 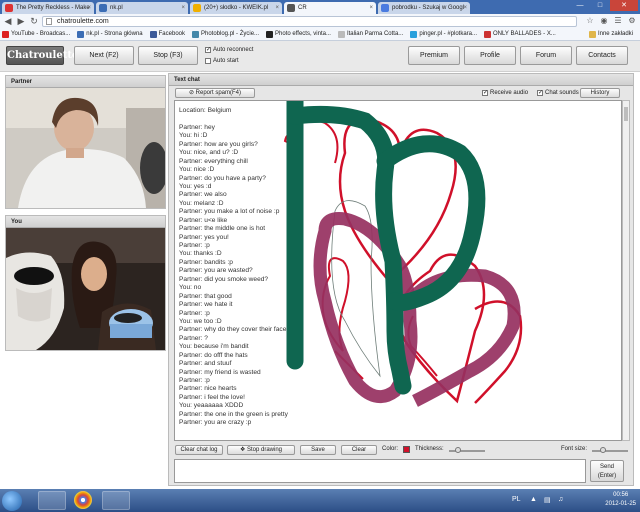 What do you see at coordinates (104, 55) in the screenshot?
I see `next-button: Next (F2)` at bounding box center [104, 55].